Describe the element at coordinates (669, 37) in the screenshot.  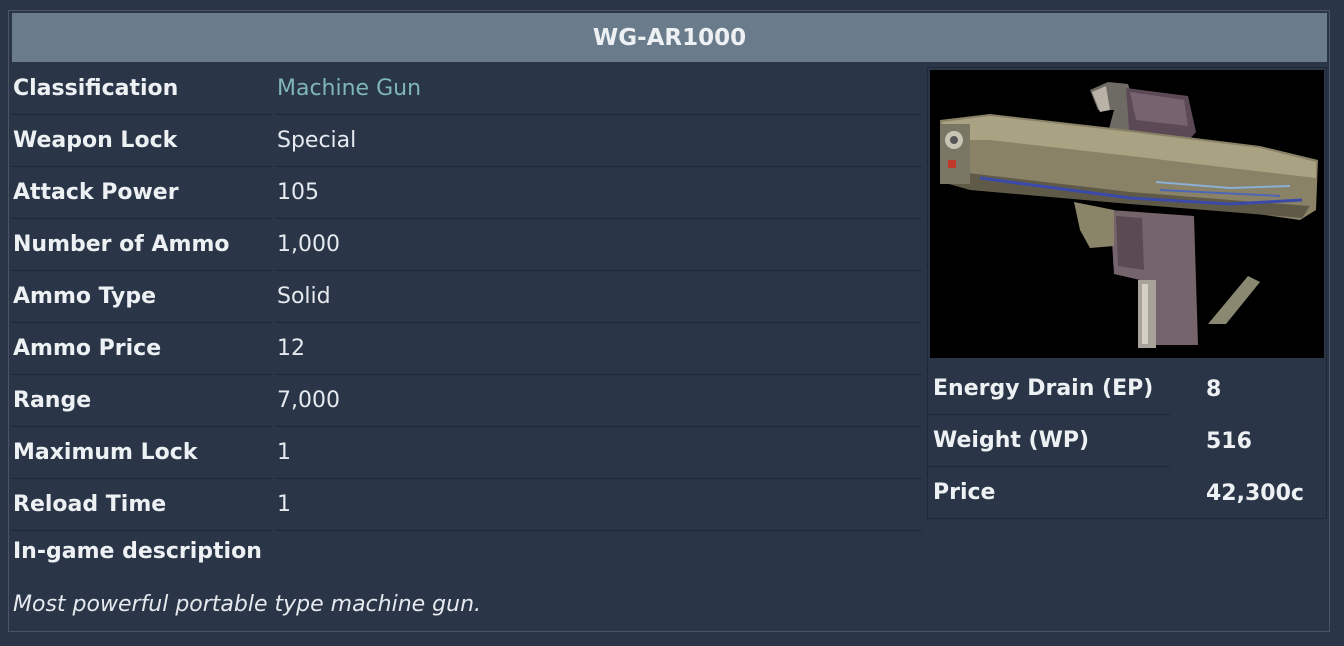
I see `infobox-title: WG-AR1000` at that location.